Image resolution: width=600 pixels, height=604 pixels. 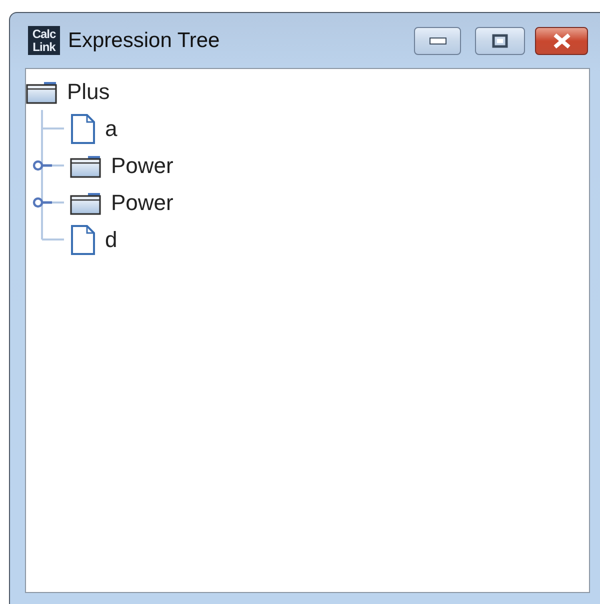 I want to click on tree-node: d, so click(x=111, y=239).